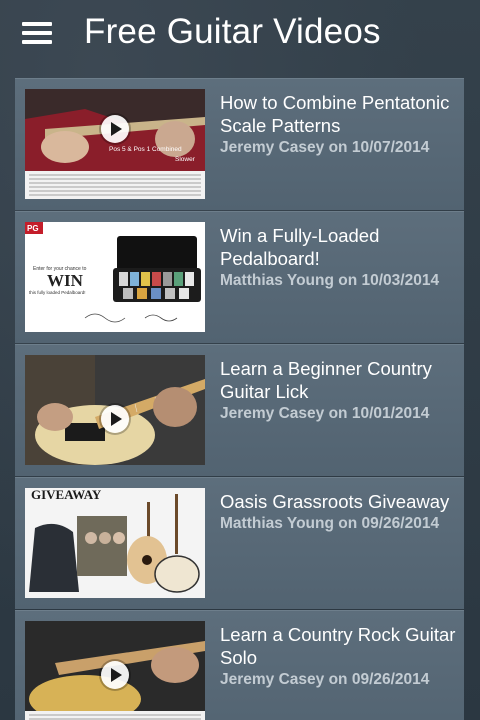 This screenshot has height=720, width=480. I want to click on pg-logo: PG, so click(33, 228).